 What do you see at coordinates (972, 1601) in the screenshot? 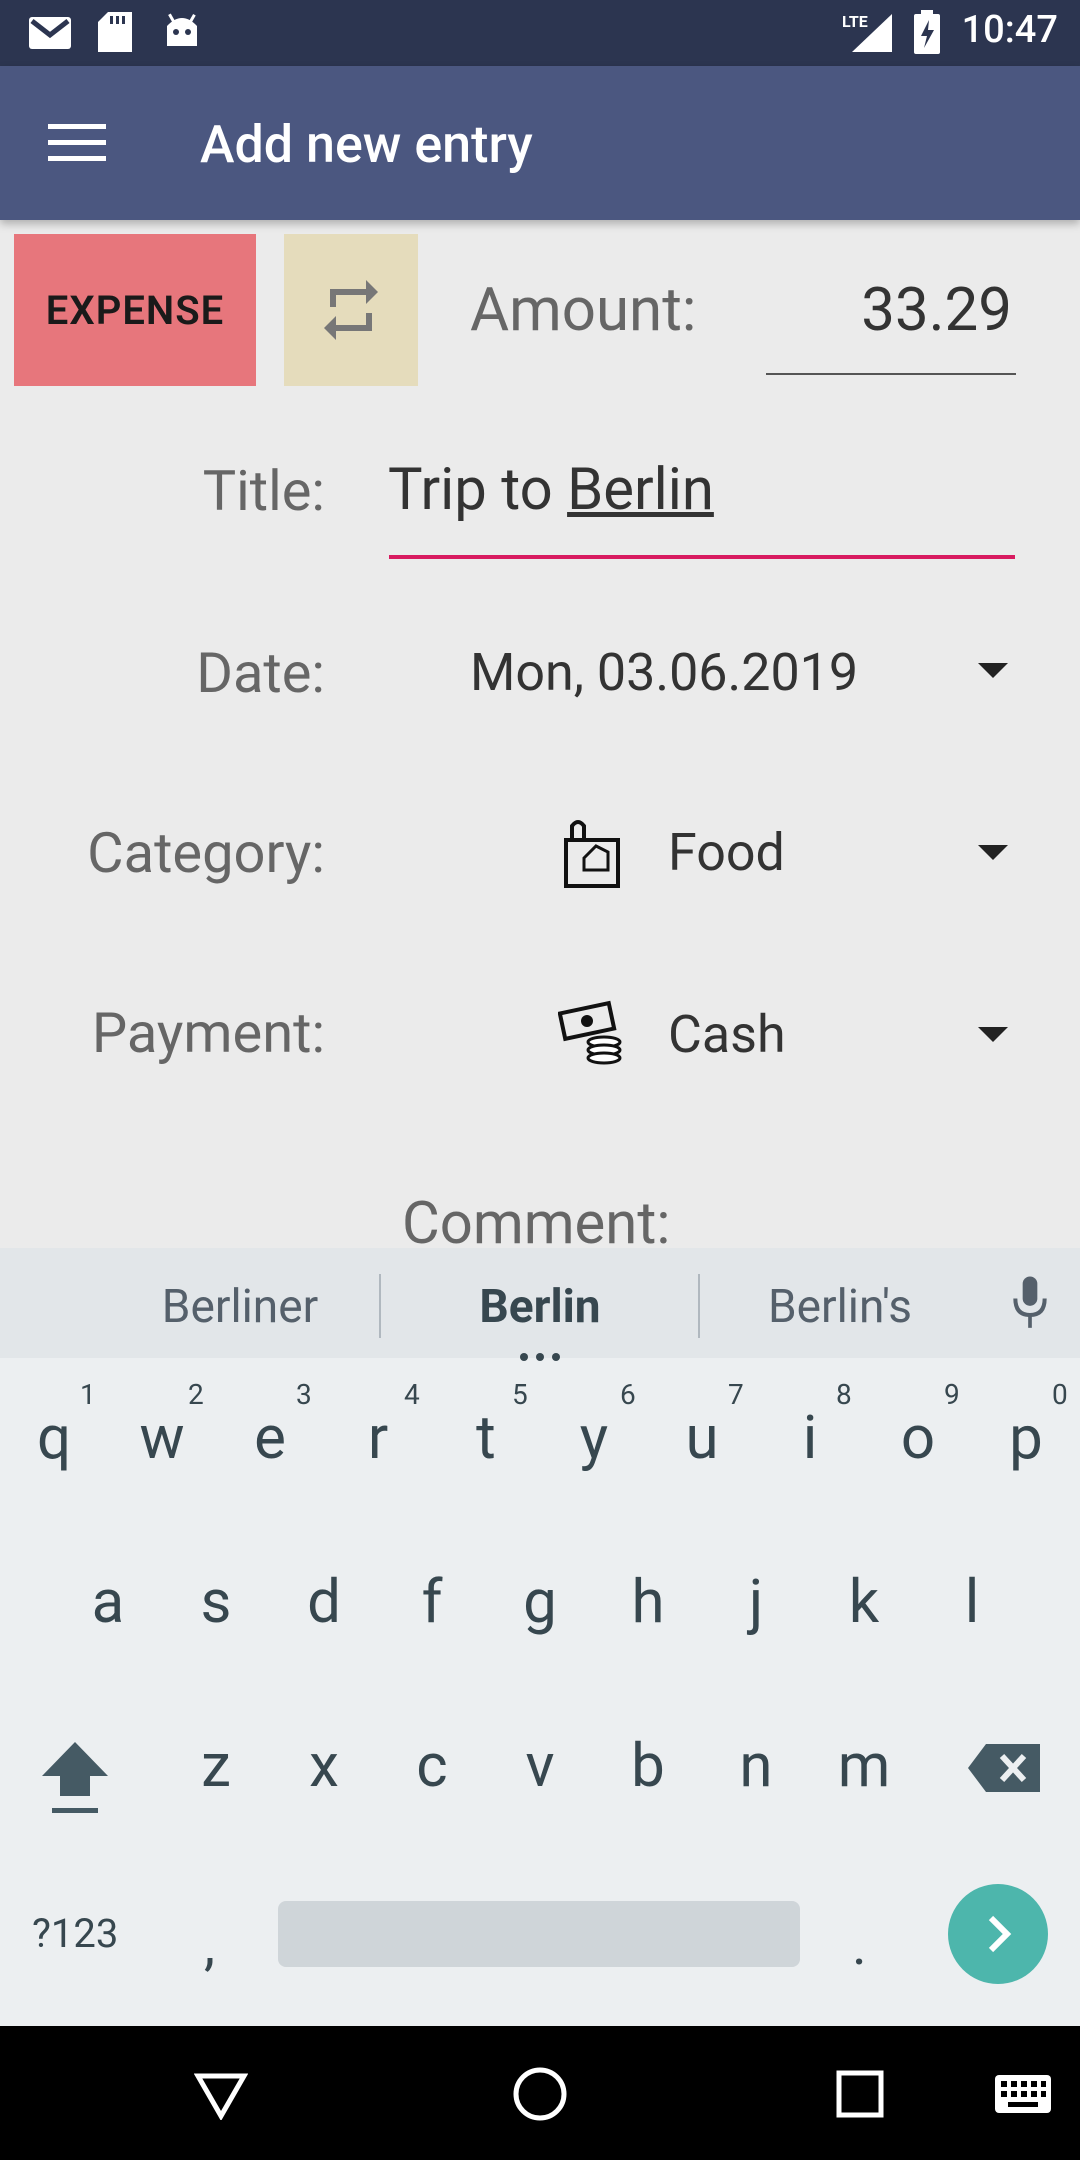
I see `key-l: l` at bounding box center [972, 1601].